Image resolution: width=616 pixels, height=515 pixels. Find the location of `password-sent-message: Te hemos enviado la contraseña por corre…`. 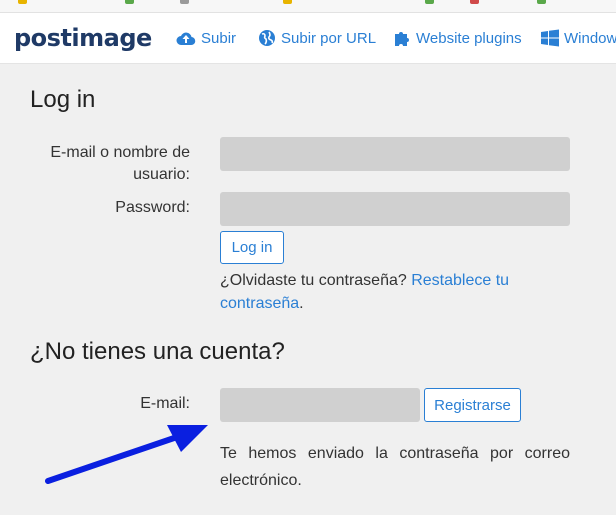

password-sent-message: Te hemos enviado la contraseña por corre… is located at coordinates (395, 467).